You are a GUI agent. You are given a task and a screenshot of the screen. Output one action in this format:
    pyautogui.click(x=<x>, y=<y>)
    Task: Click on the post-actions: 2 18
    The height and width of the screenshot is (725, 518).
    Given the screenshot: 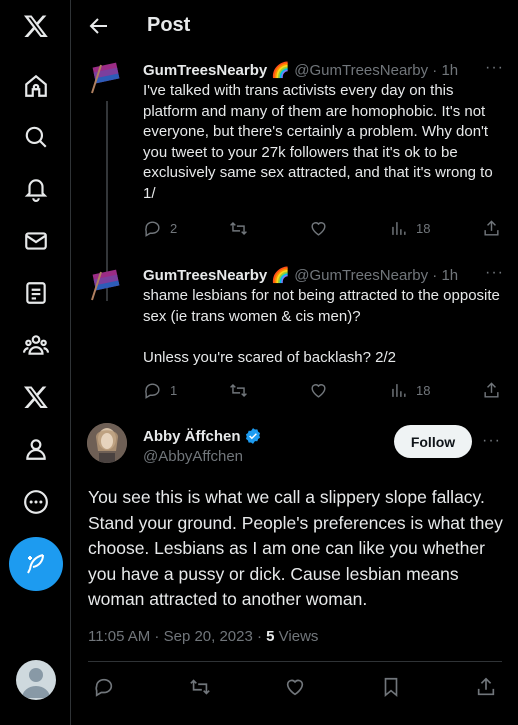 What is the action you would take?
    pyautogui.click(x=324, y=229)
    